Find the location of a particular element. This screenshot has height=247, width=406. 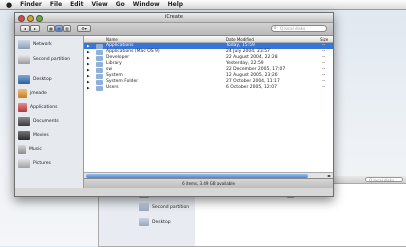

sidebar-item-music: Music is located at coordinates (30, 149).